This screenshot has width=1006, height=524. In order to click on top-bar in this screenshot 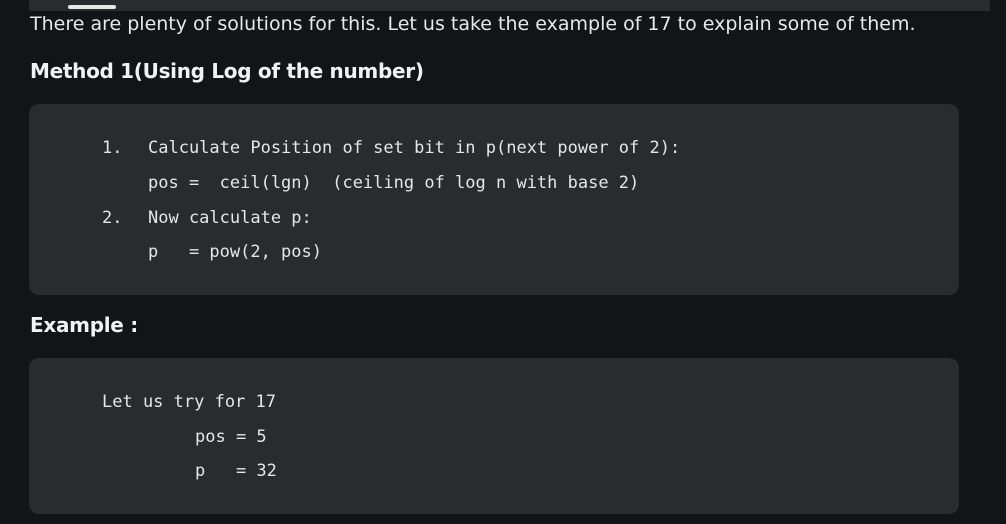, I will do `click(509, 5)`.